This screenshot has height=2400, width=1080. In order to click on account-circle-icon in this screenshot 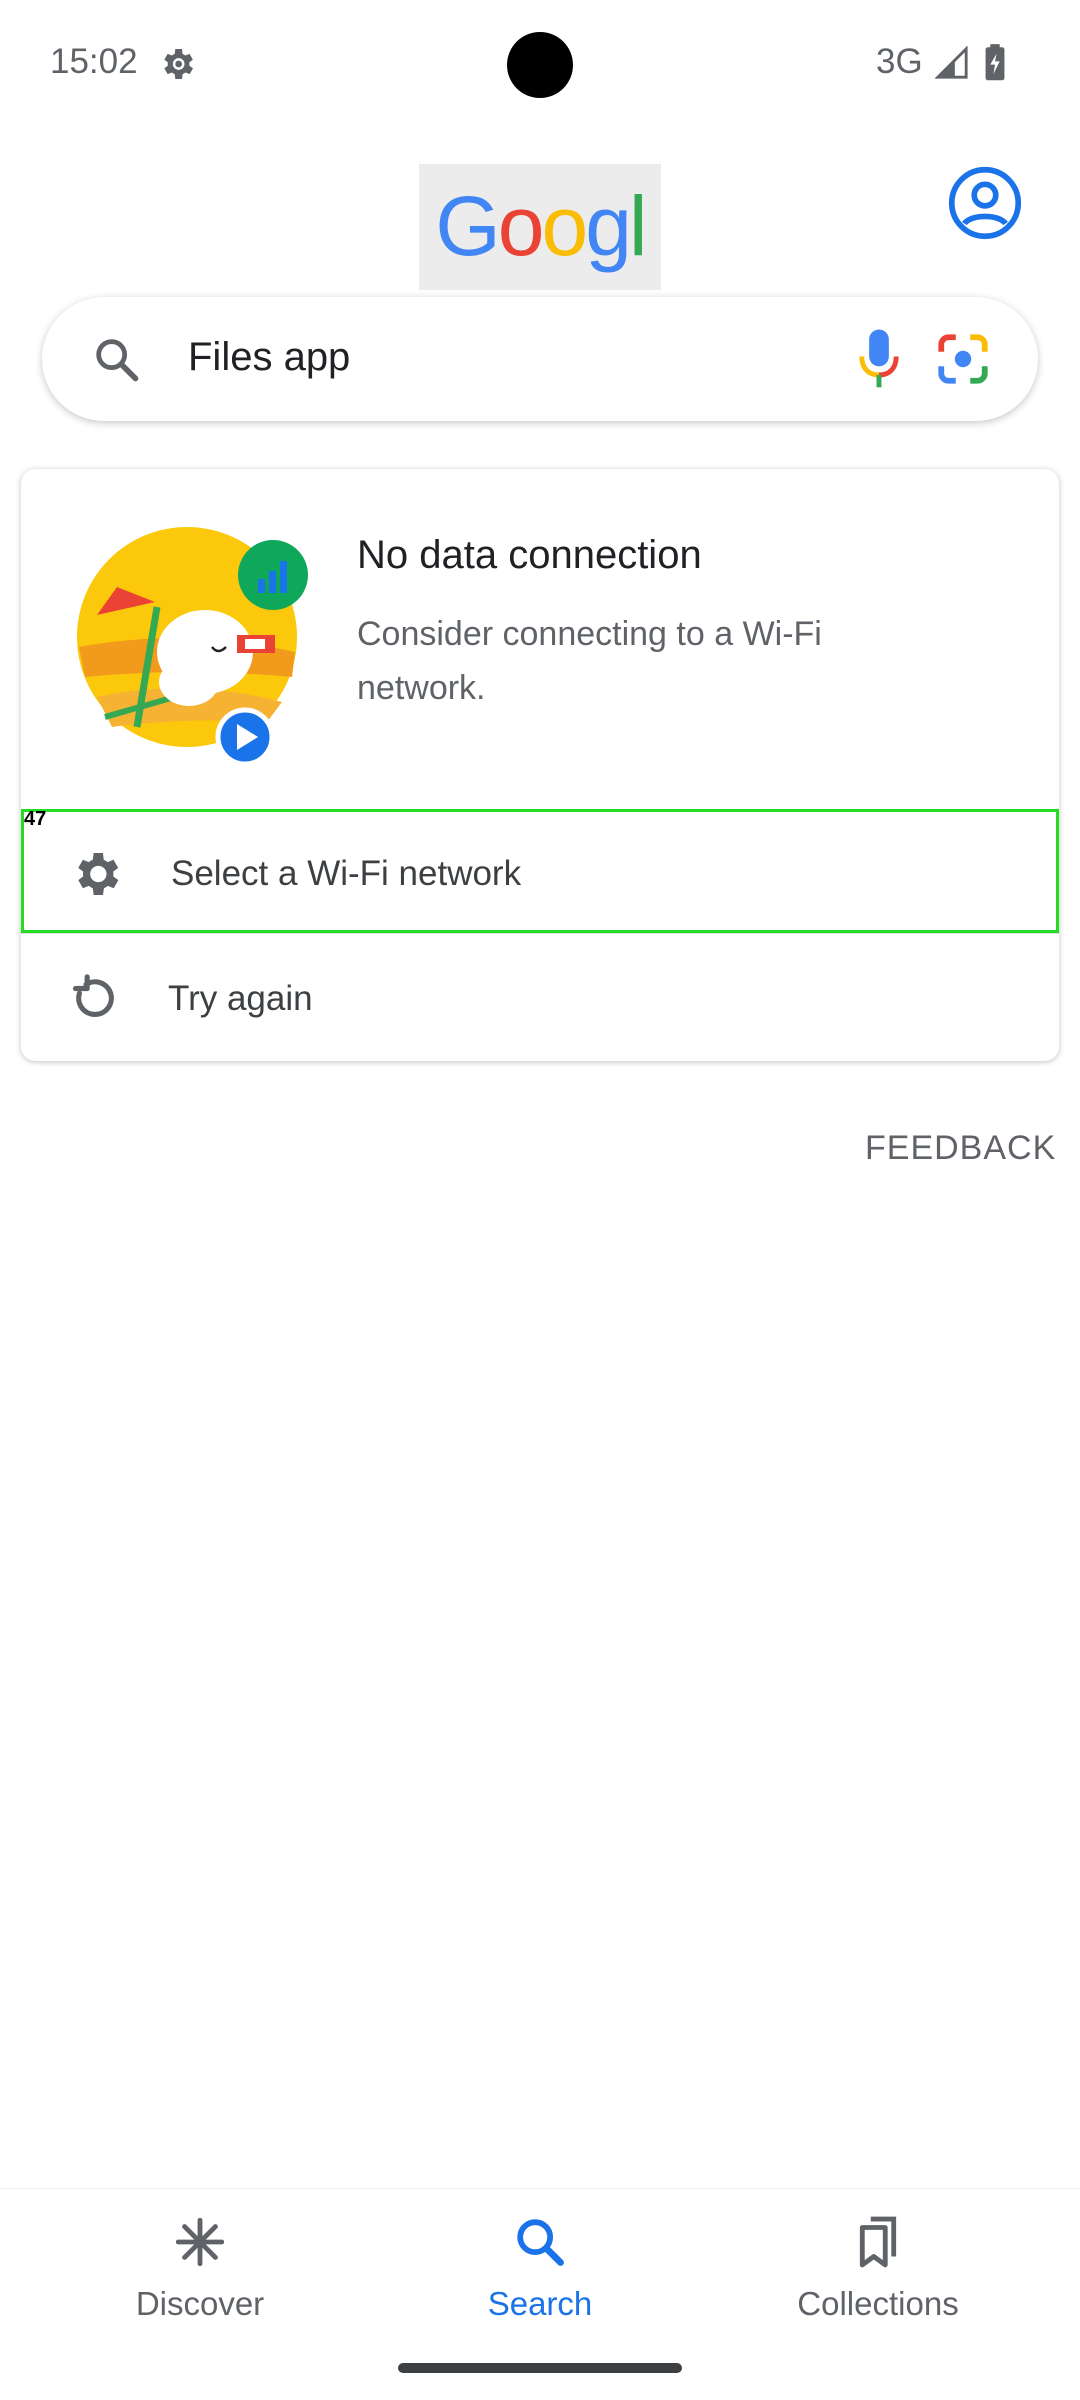, I will do `click(985, 203)`.